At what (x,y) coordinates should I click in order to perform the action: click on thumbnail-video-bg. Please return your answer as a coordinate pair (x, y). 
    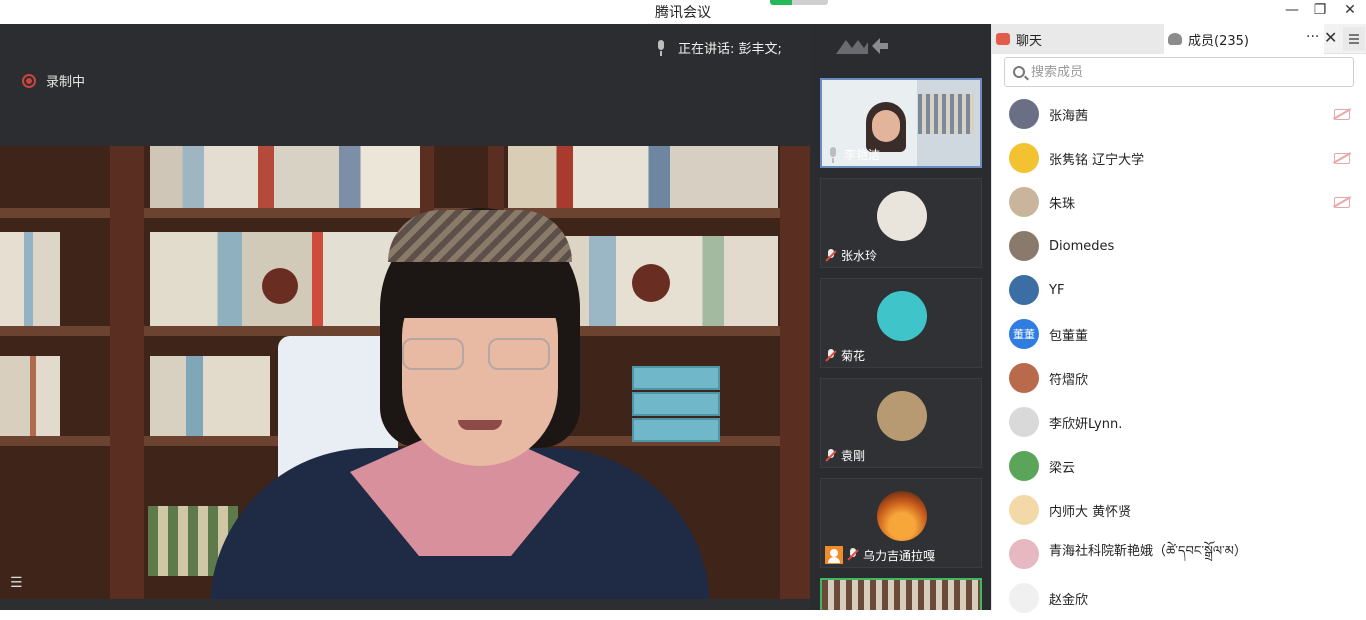
    Looking at the image, I should click on (901, 595).